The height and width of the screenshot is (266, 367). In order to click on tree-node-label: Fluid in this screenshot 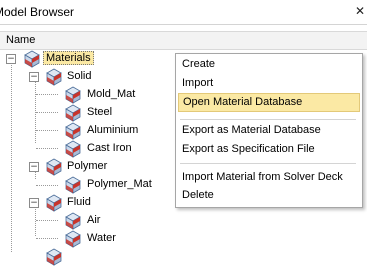, I will do `click(79, 202)`.